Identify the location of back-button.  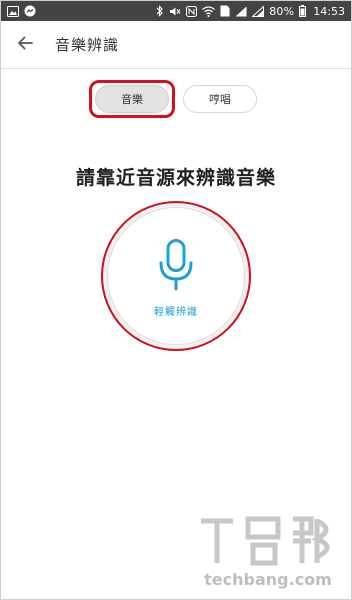
(25, 45).